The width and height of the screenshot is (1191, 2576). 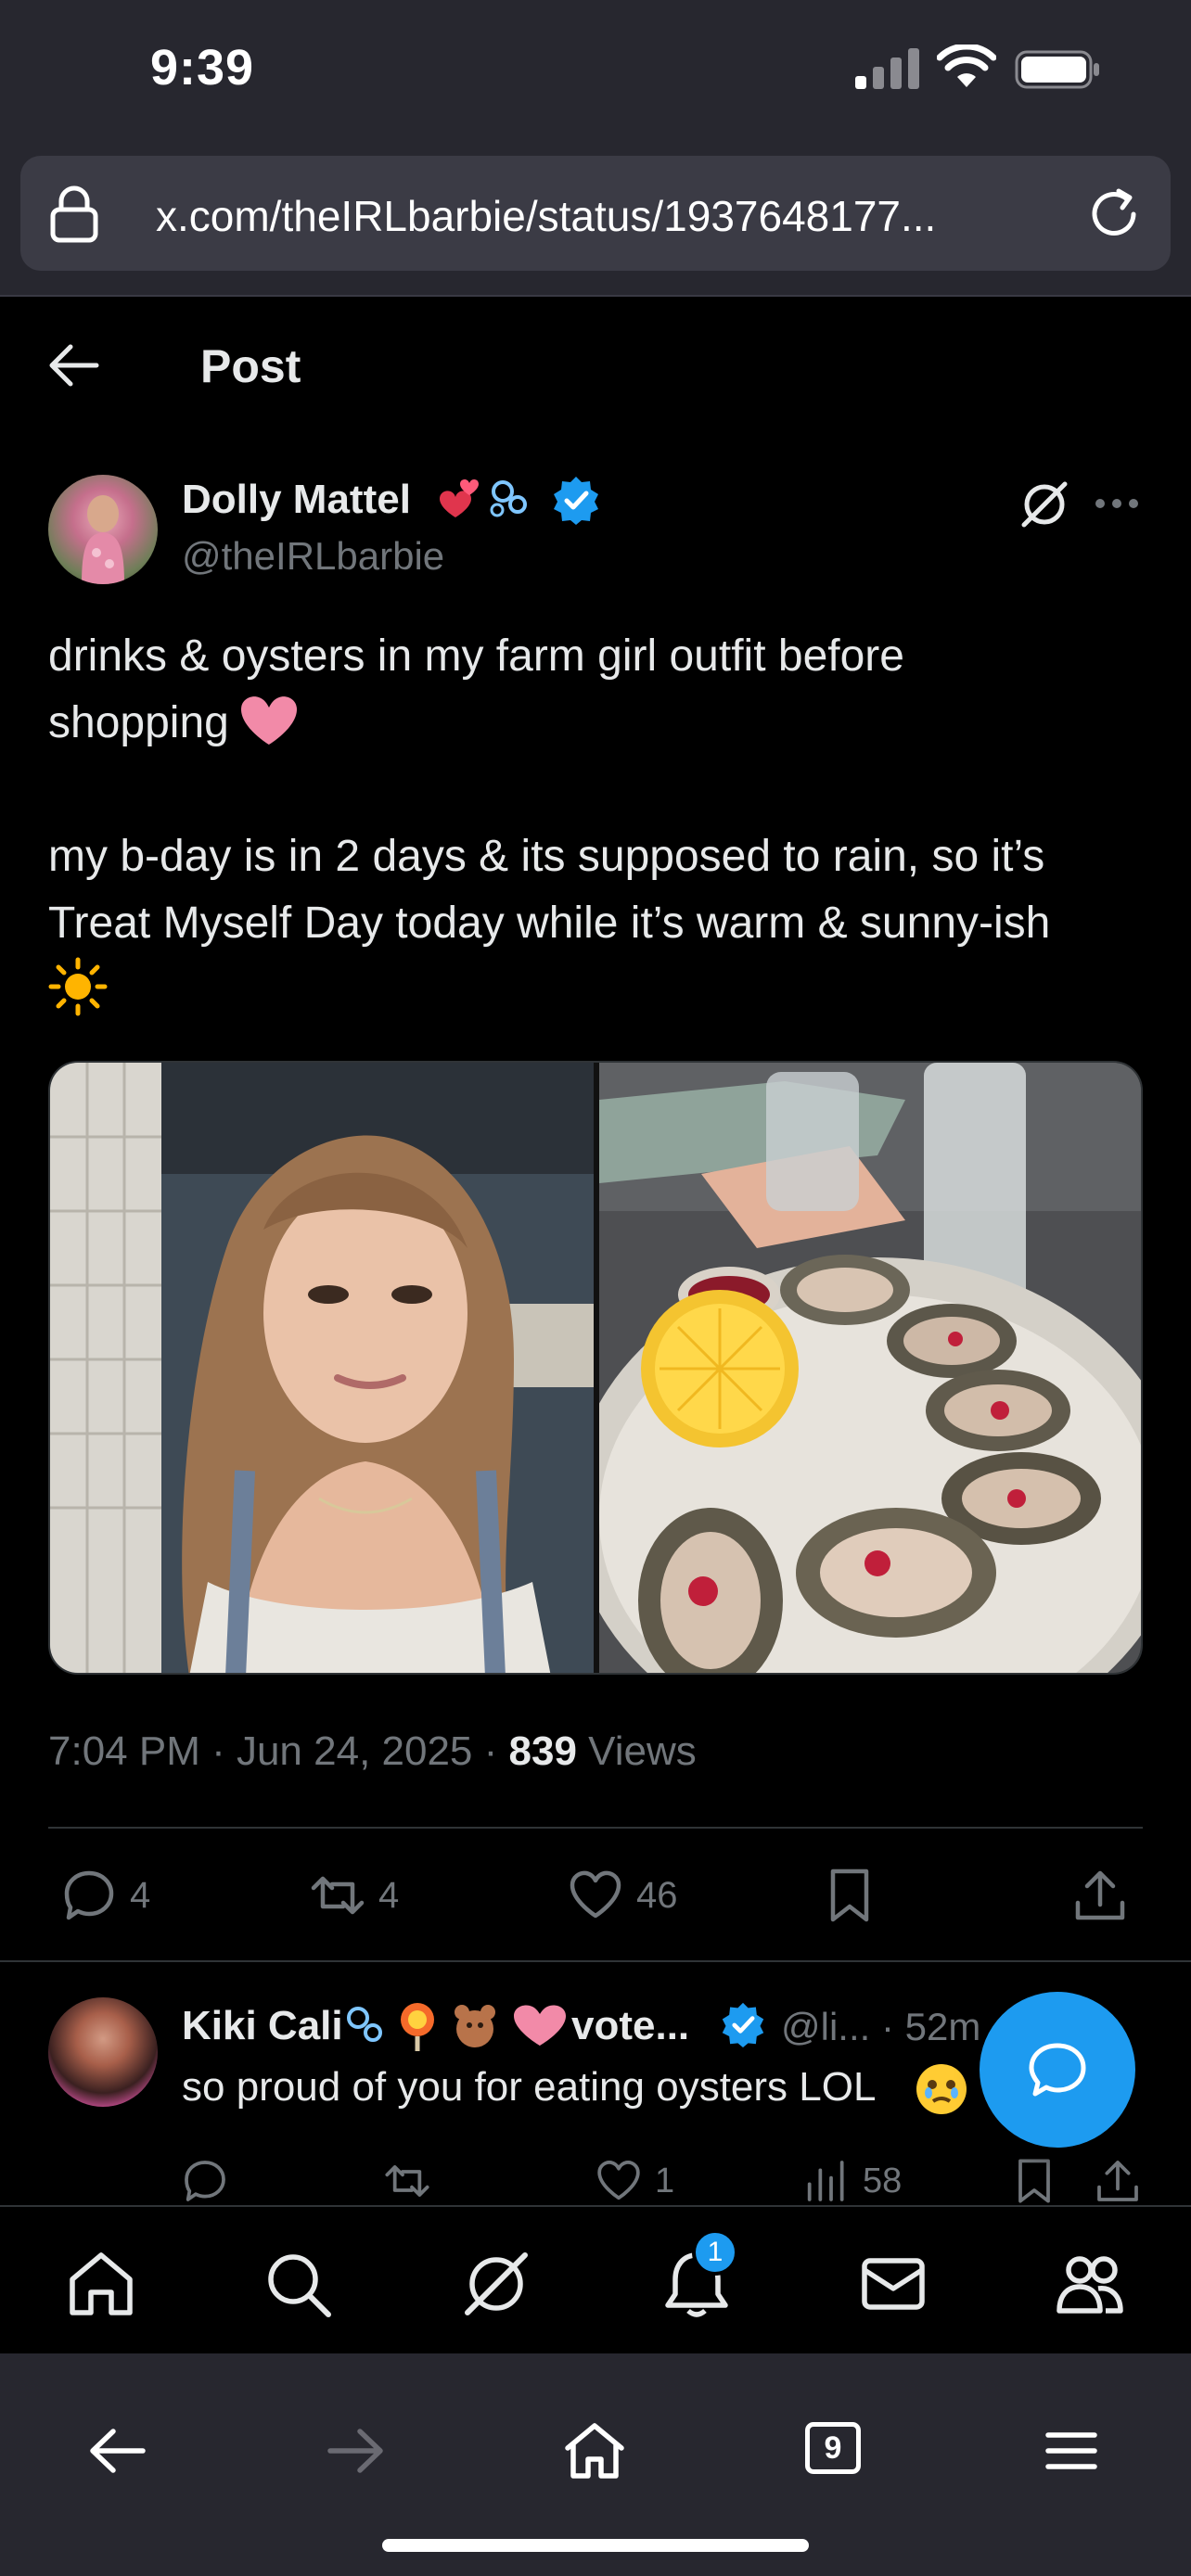 What do you see at coordinates (278, 1751) in the screenshot?
I see `post-timestamp: 7:04 PM · Jun 24, 2025 ·` at bounding box center [278, 1751].